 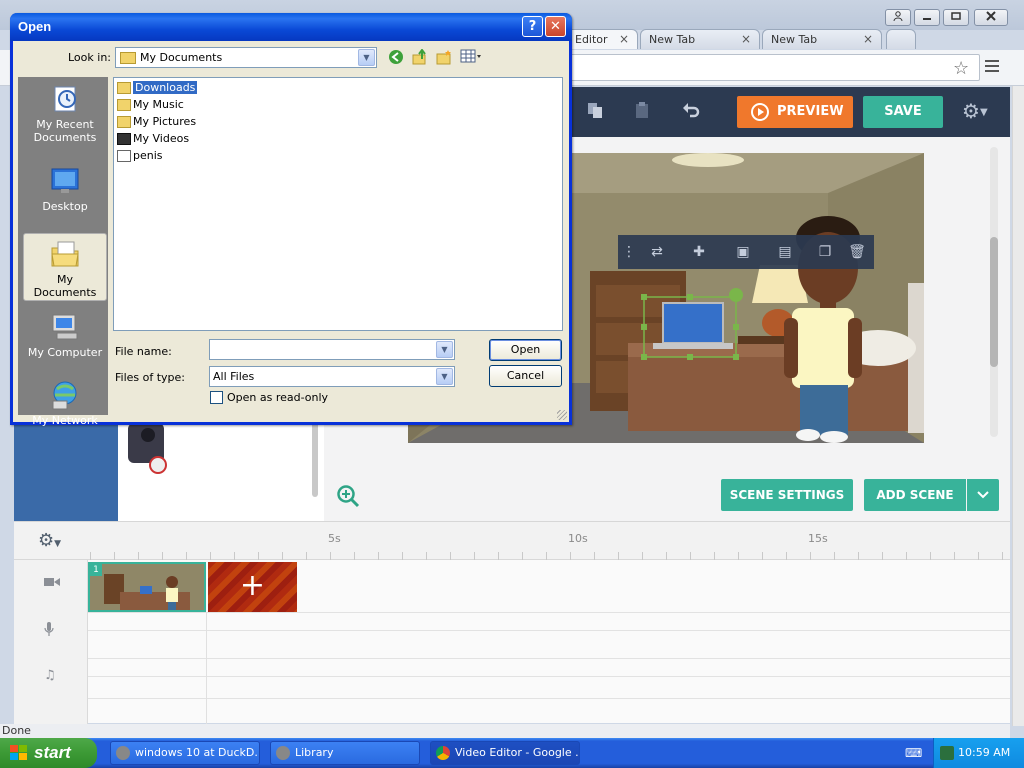 I want to click on read-only-checkbox, so click(x=216, y=397).